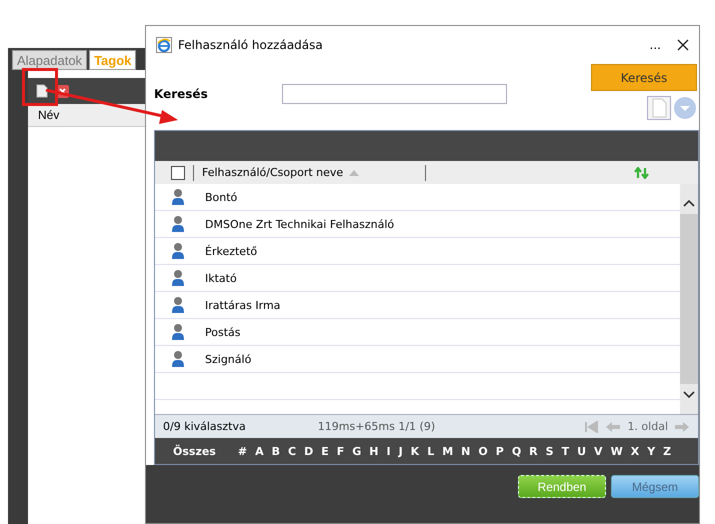 This screenshot has width=715, height=524. What do you see at coordinates (689, 299) in the screenshot?
I see `scrollbar` at bounding box center [689, 299].